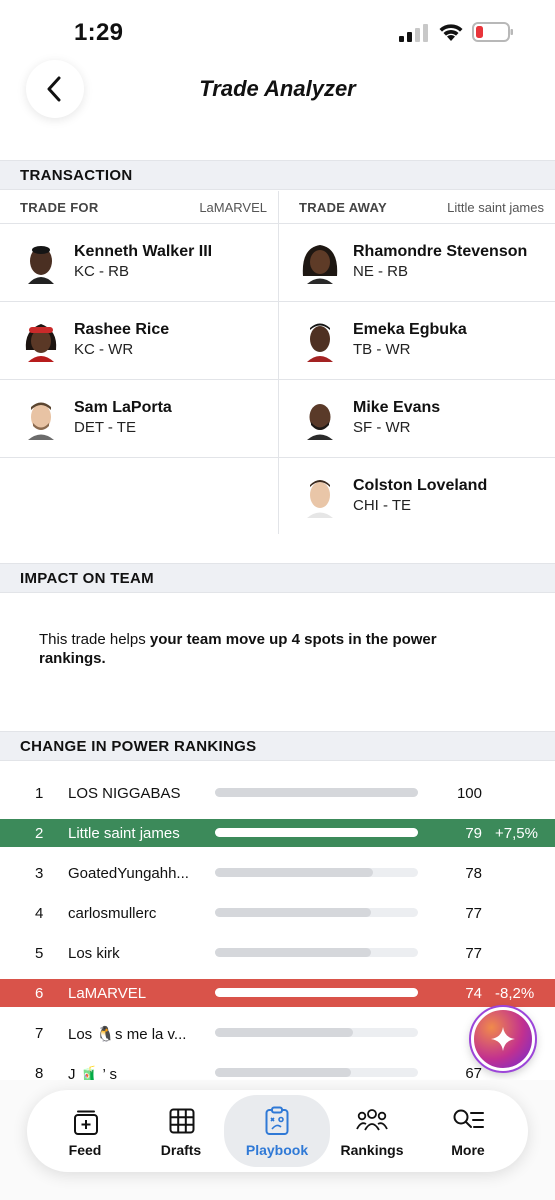 This screenshot has height=1200, width=555. What do you see at coordinates (59, 207) in the screenshot?
I see `trade-for-label: TRADE FOR` at bounding box center [59, 207].